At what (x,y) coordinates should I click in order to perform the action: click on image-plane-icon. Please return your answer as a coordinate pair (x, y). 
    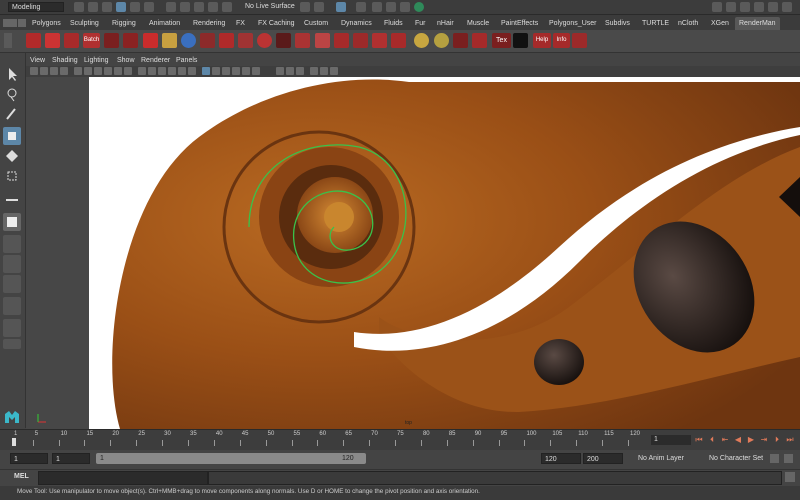
    Looking at the image, I should click on (64, 71).